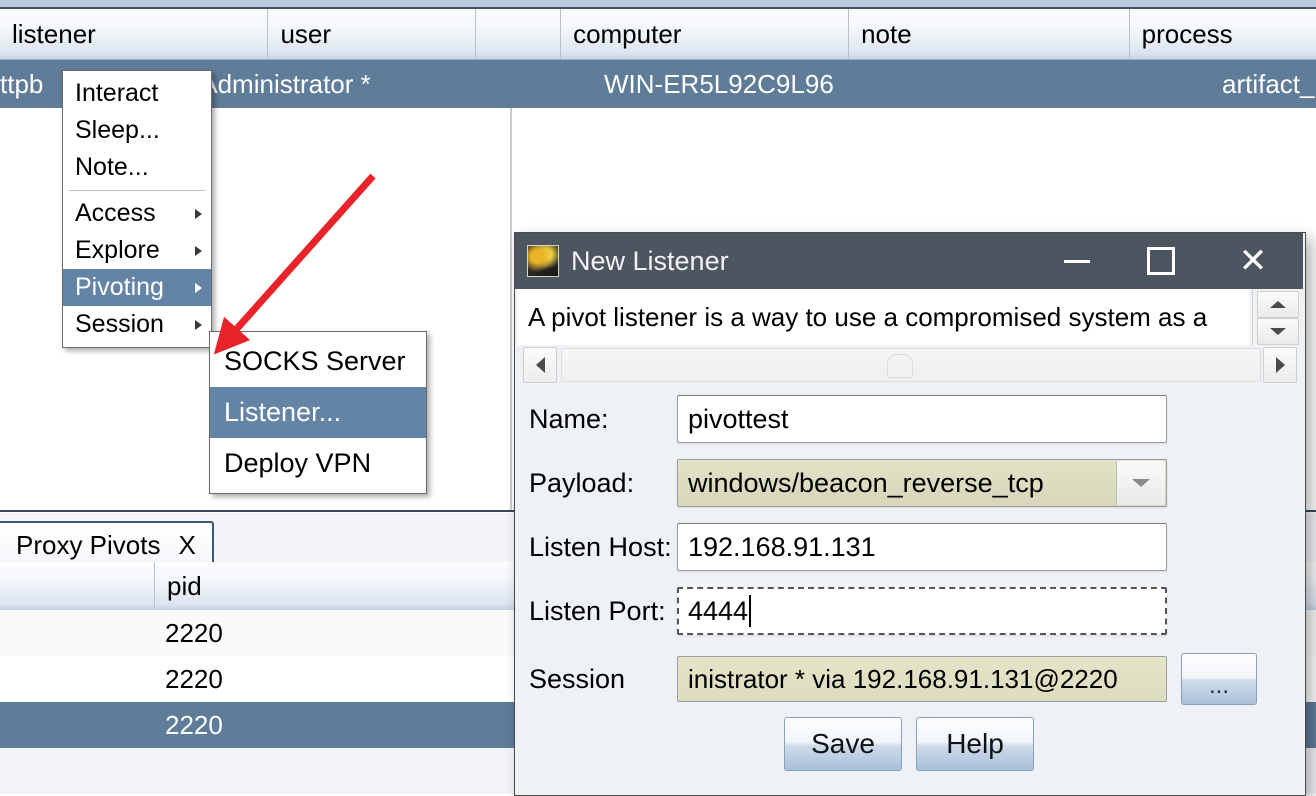 This screenshot has width=1316, height=796. I want to click on menu-item-pivoting: Pivoting, so click(137, 287).